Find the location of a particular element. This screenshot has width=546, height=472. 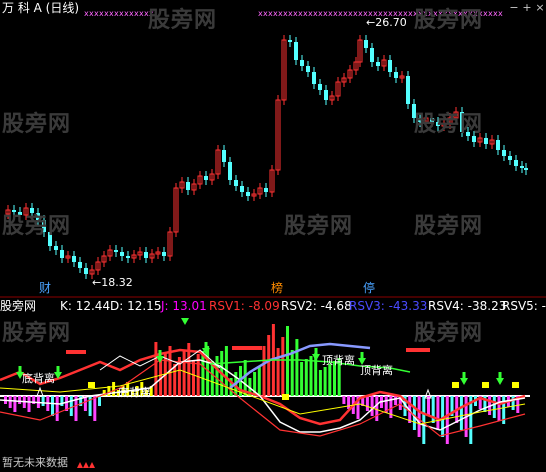

d-value: D: 12.15 is located at coordinates (136, 306).